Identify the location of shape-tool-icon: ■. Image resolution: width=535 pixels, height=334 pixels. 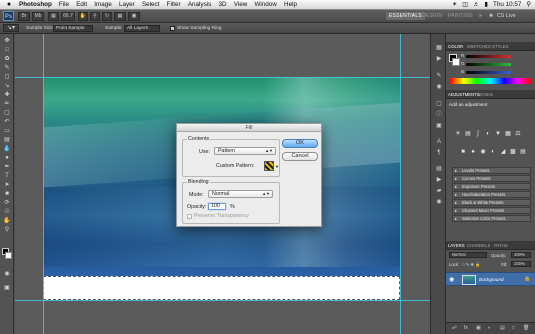
(7, 194).